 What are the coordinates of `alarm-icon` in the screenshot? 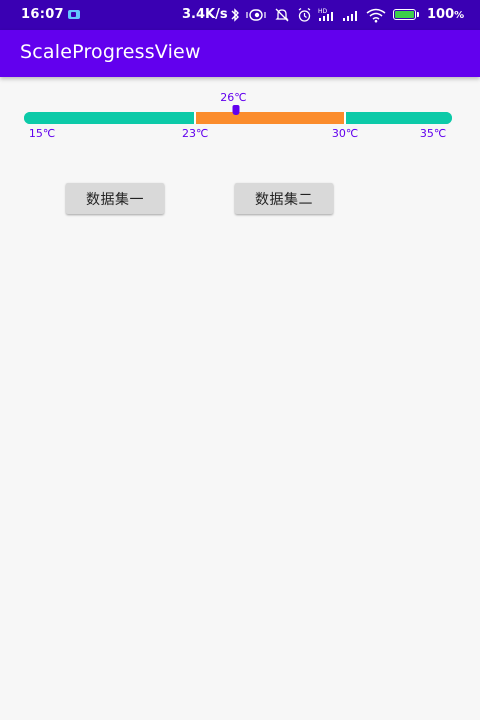 It's located at (304, 14).